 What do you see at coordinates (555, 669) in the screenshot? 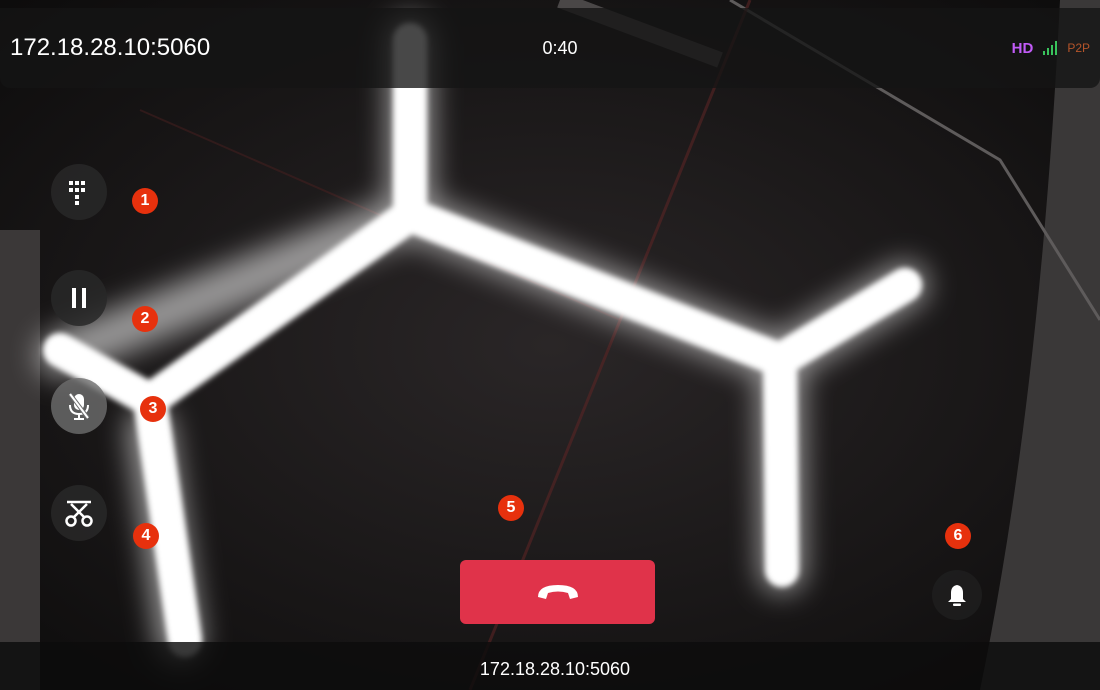
I see `bottom-address: 172.18.28.10:5060` at bounding box center [555, 669].